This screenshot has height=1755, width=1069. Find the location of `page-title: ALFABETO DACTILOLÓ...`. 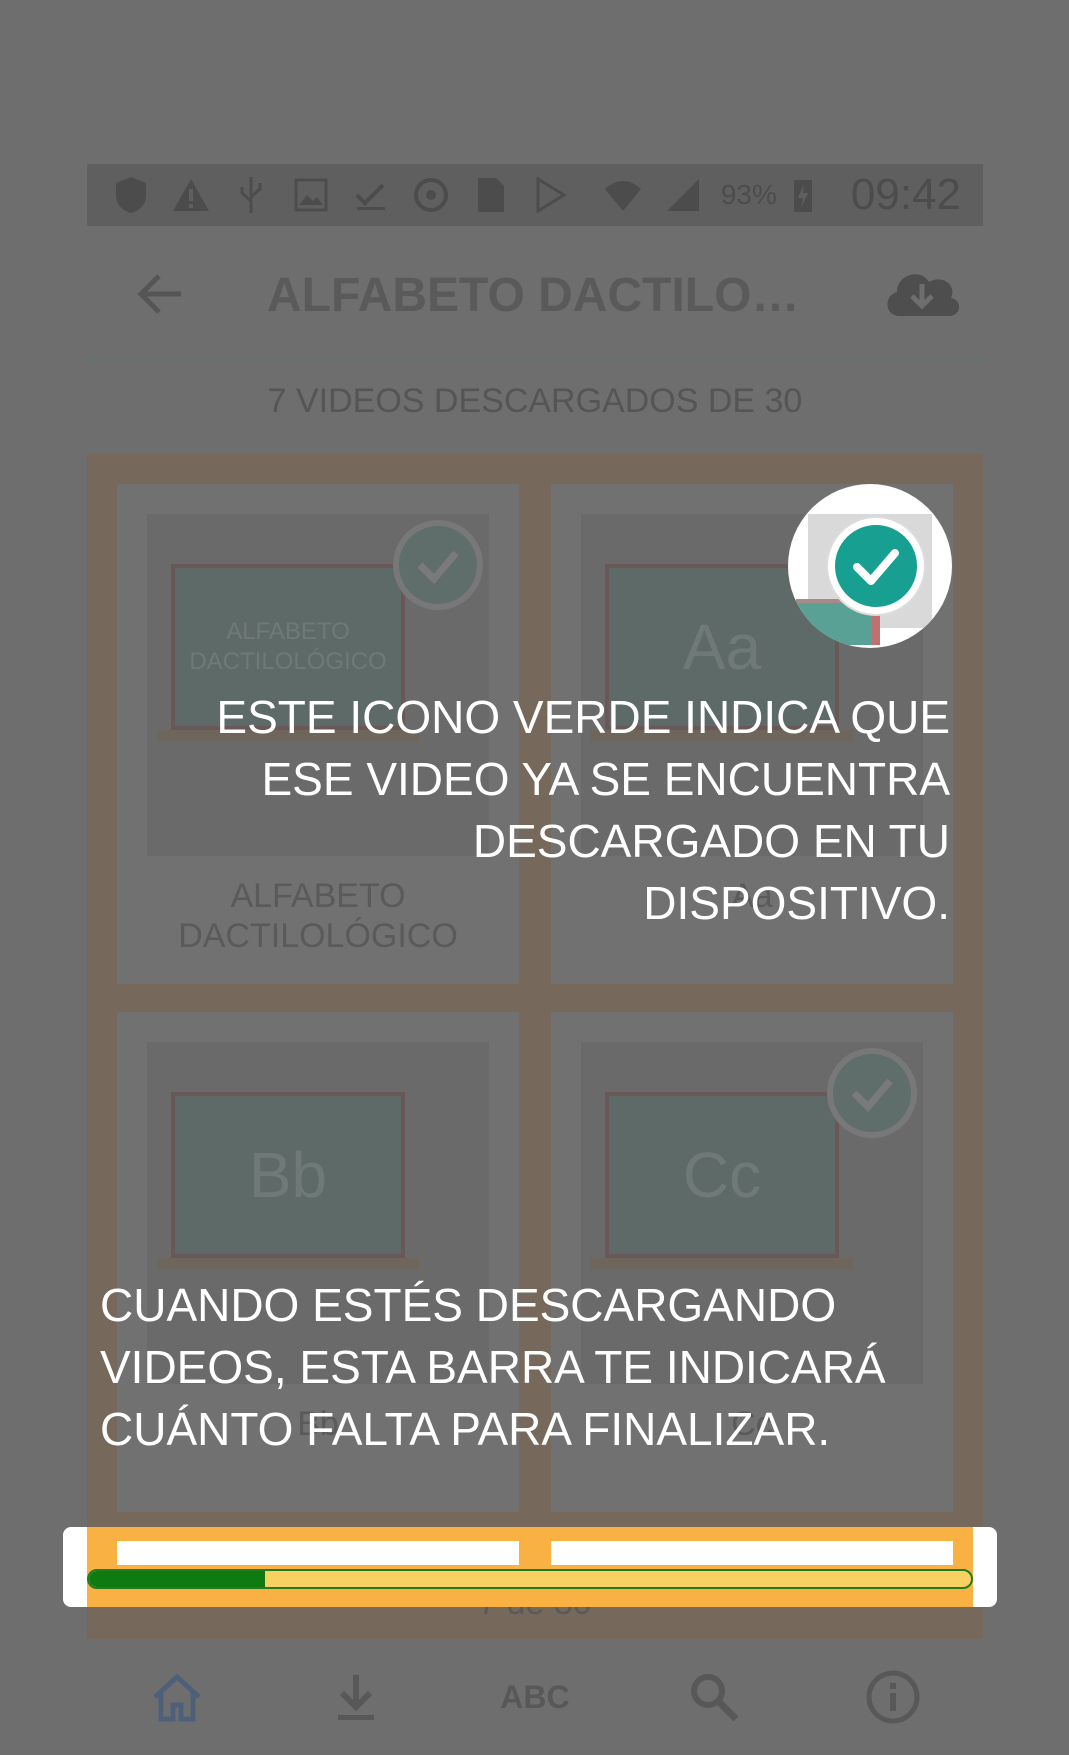

page-title: ALFABETO DACTILOLÓ... is located at coordinates (547, 295).